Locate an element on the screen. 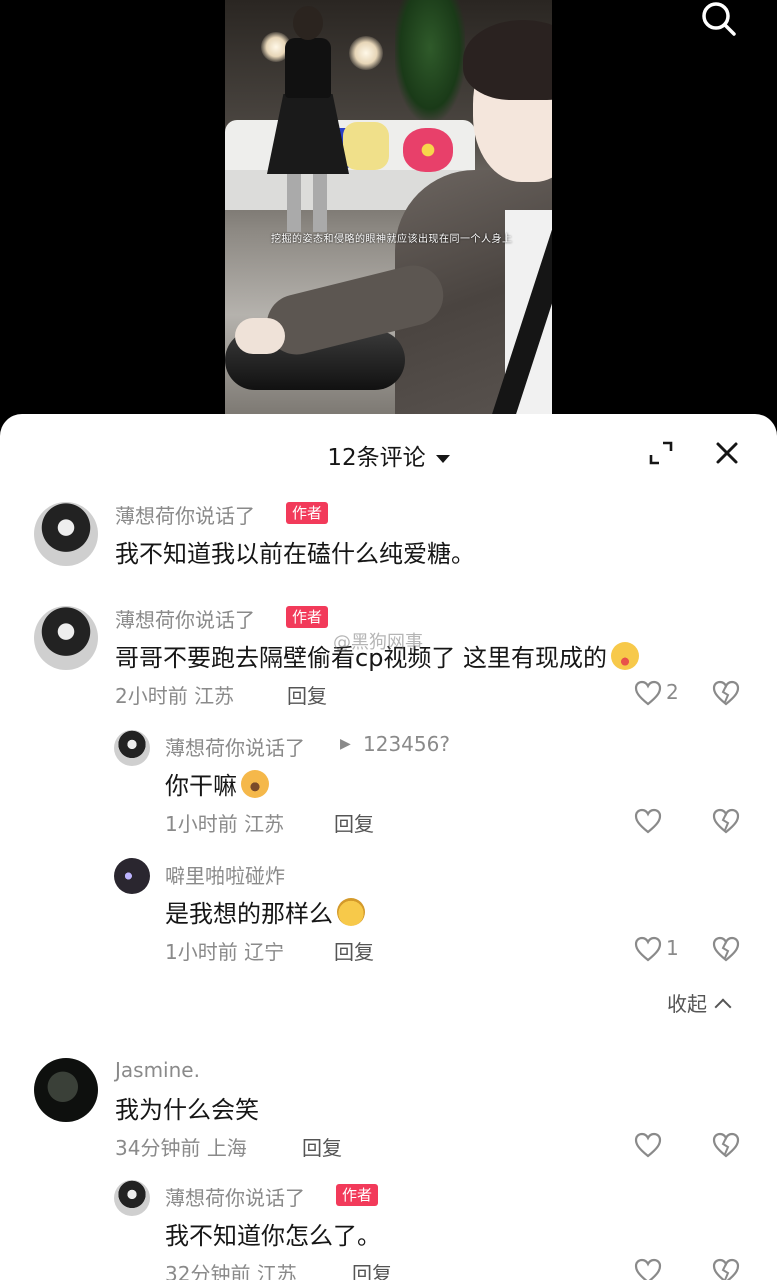 Image resolution: width=777 pixels, height=1280 pixels. video-man-hair is located at coordinates (507, 60).